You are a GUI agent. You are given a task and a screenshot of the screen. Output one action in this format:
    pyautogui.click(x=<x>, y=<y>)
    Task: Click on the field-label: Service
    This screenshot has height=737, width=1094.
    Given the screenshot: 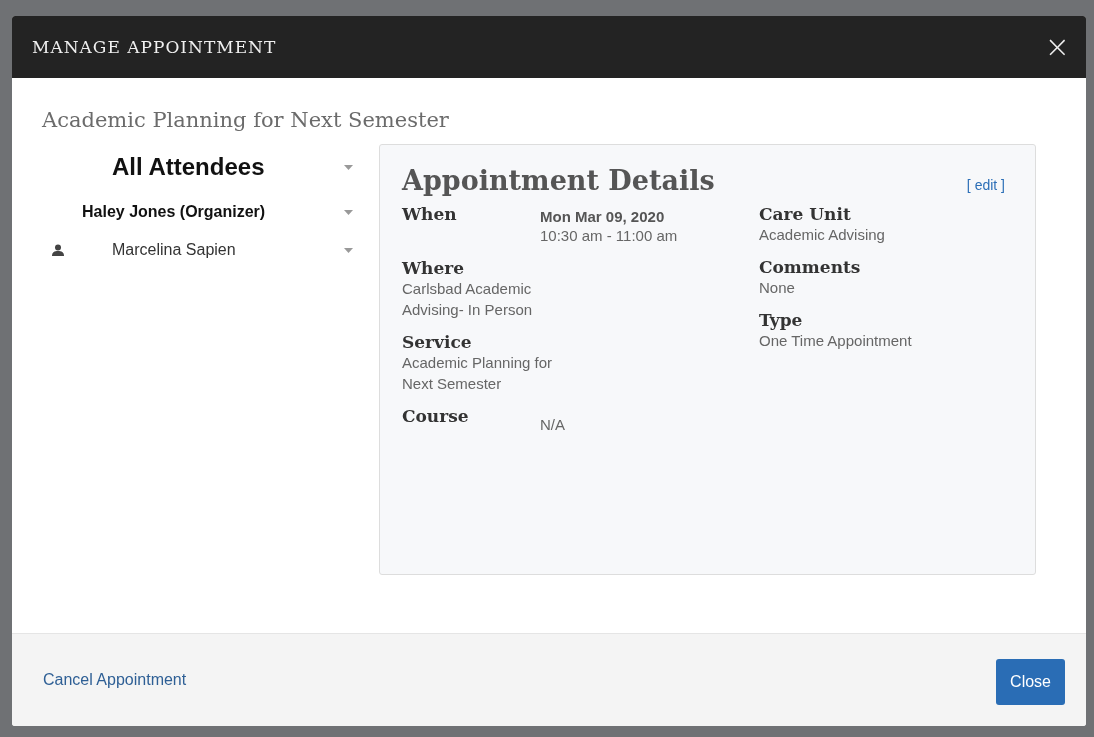 What is the action you would take?
    pyautogui.click(x=437, y=342)
    